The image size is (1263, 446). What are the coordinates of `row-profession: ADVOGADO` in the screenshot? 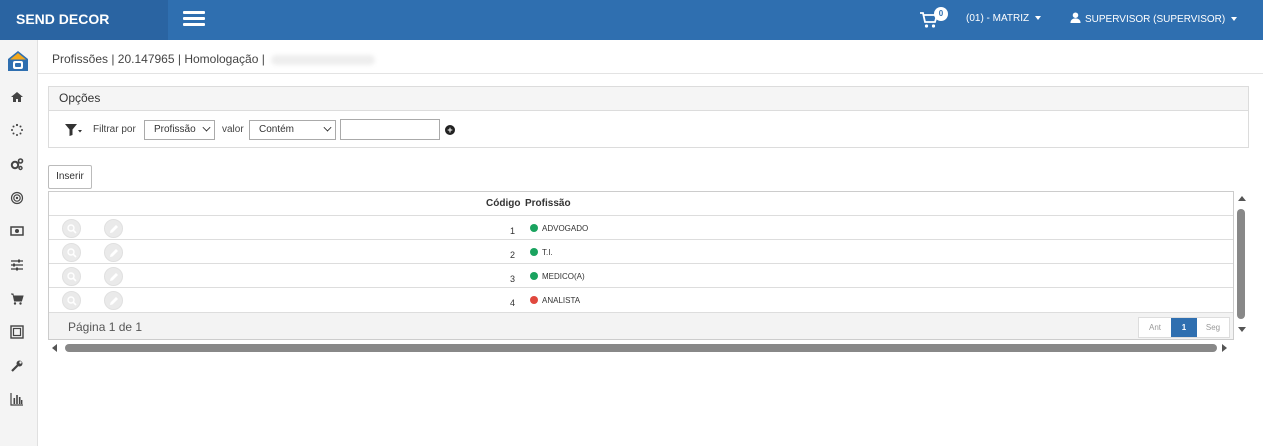 It's located at (565, 228).